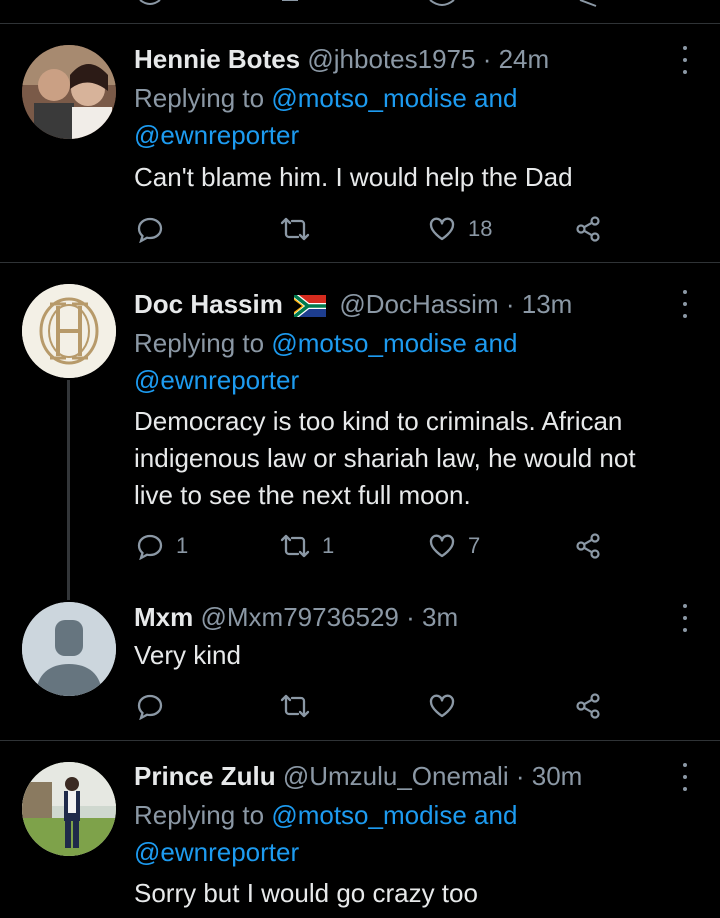  I want to click on timestamp: · 13m, so click(539, 304).